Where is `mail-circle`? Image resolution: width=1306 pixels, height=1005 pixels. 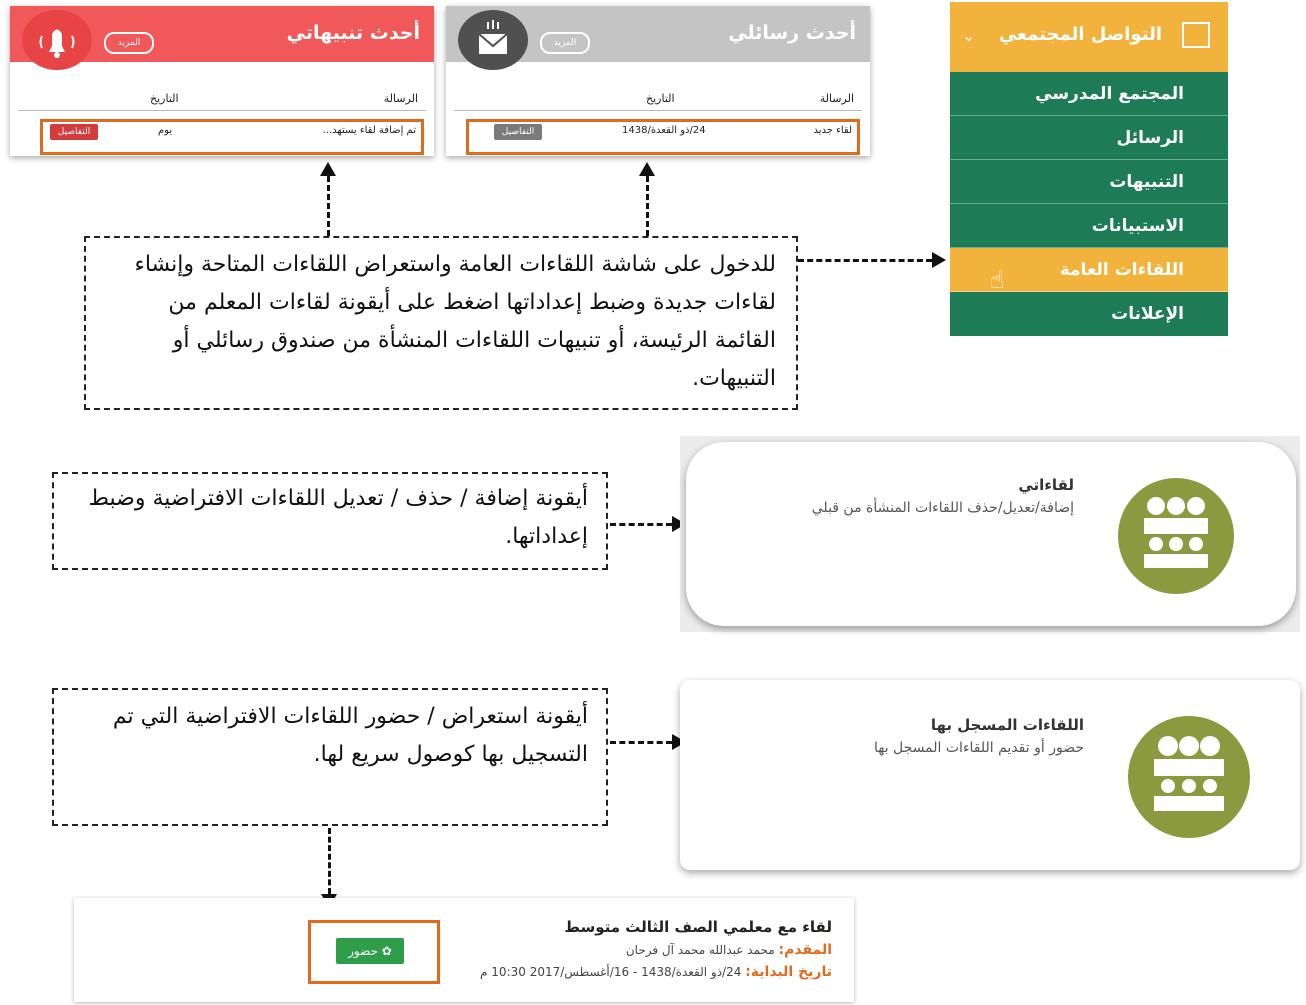
mail-circle is located at coordinates (493, 40).